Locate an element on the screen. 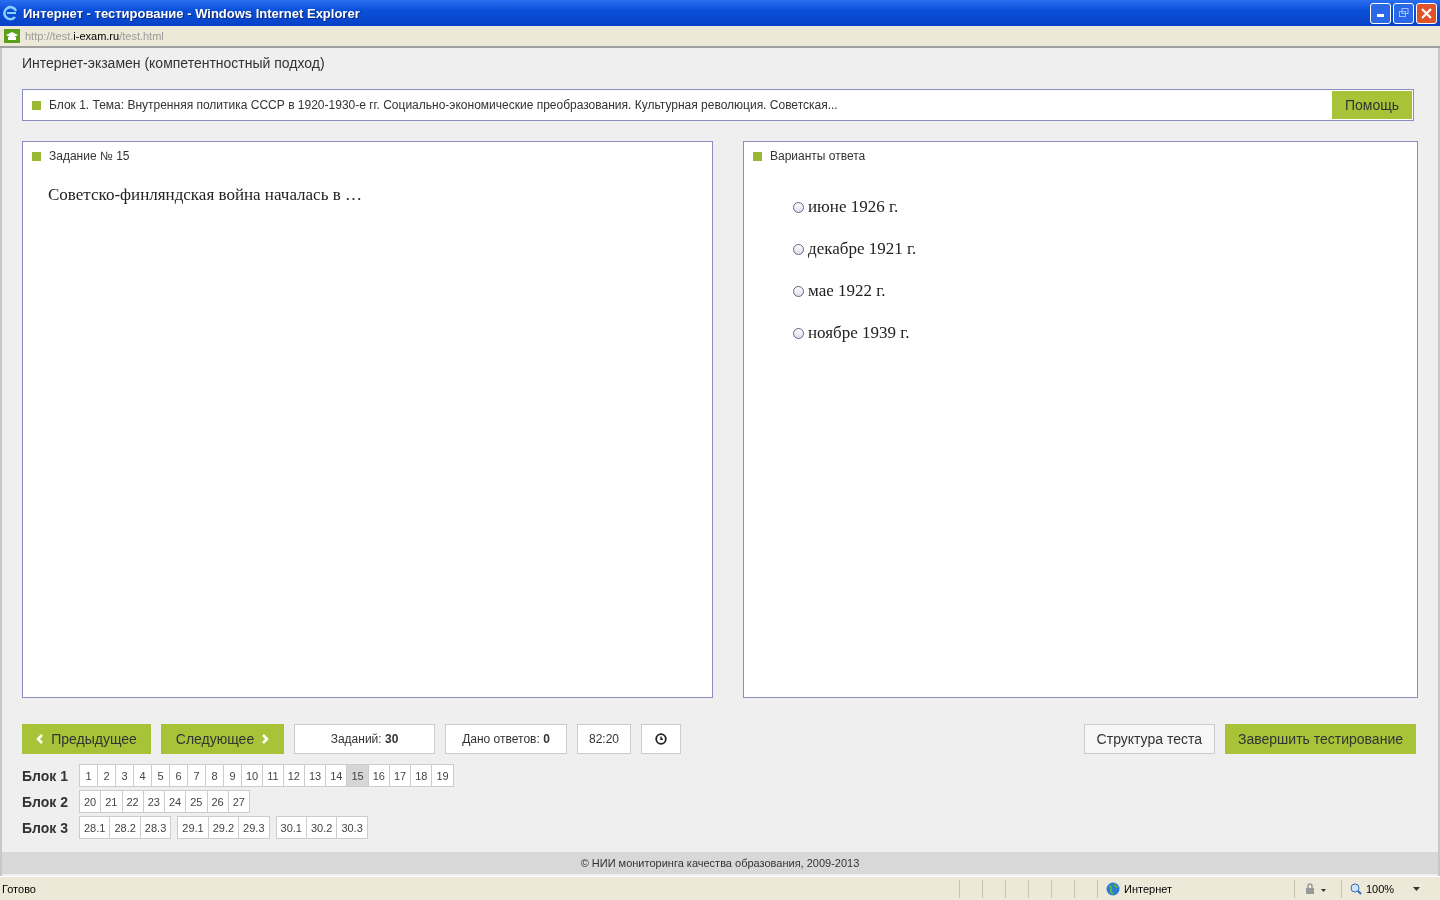 The width and height of the screenshot is (1440, 900). question-number-button: 30.3 is located at coordinates (352, 827).